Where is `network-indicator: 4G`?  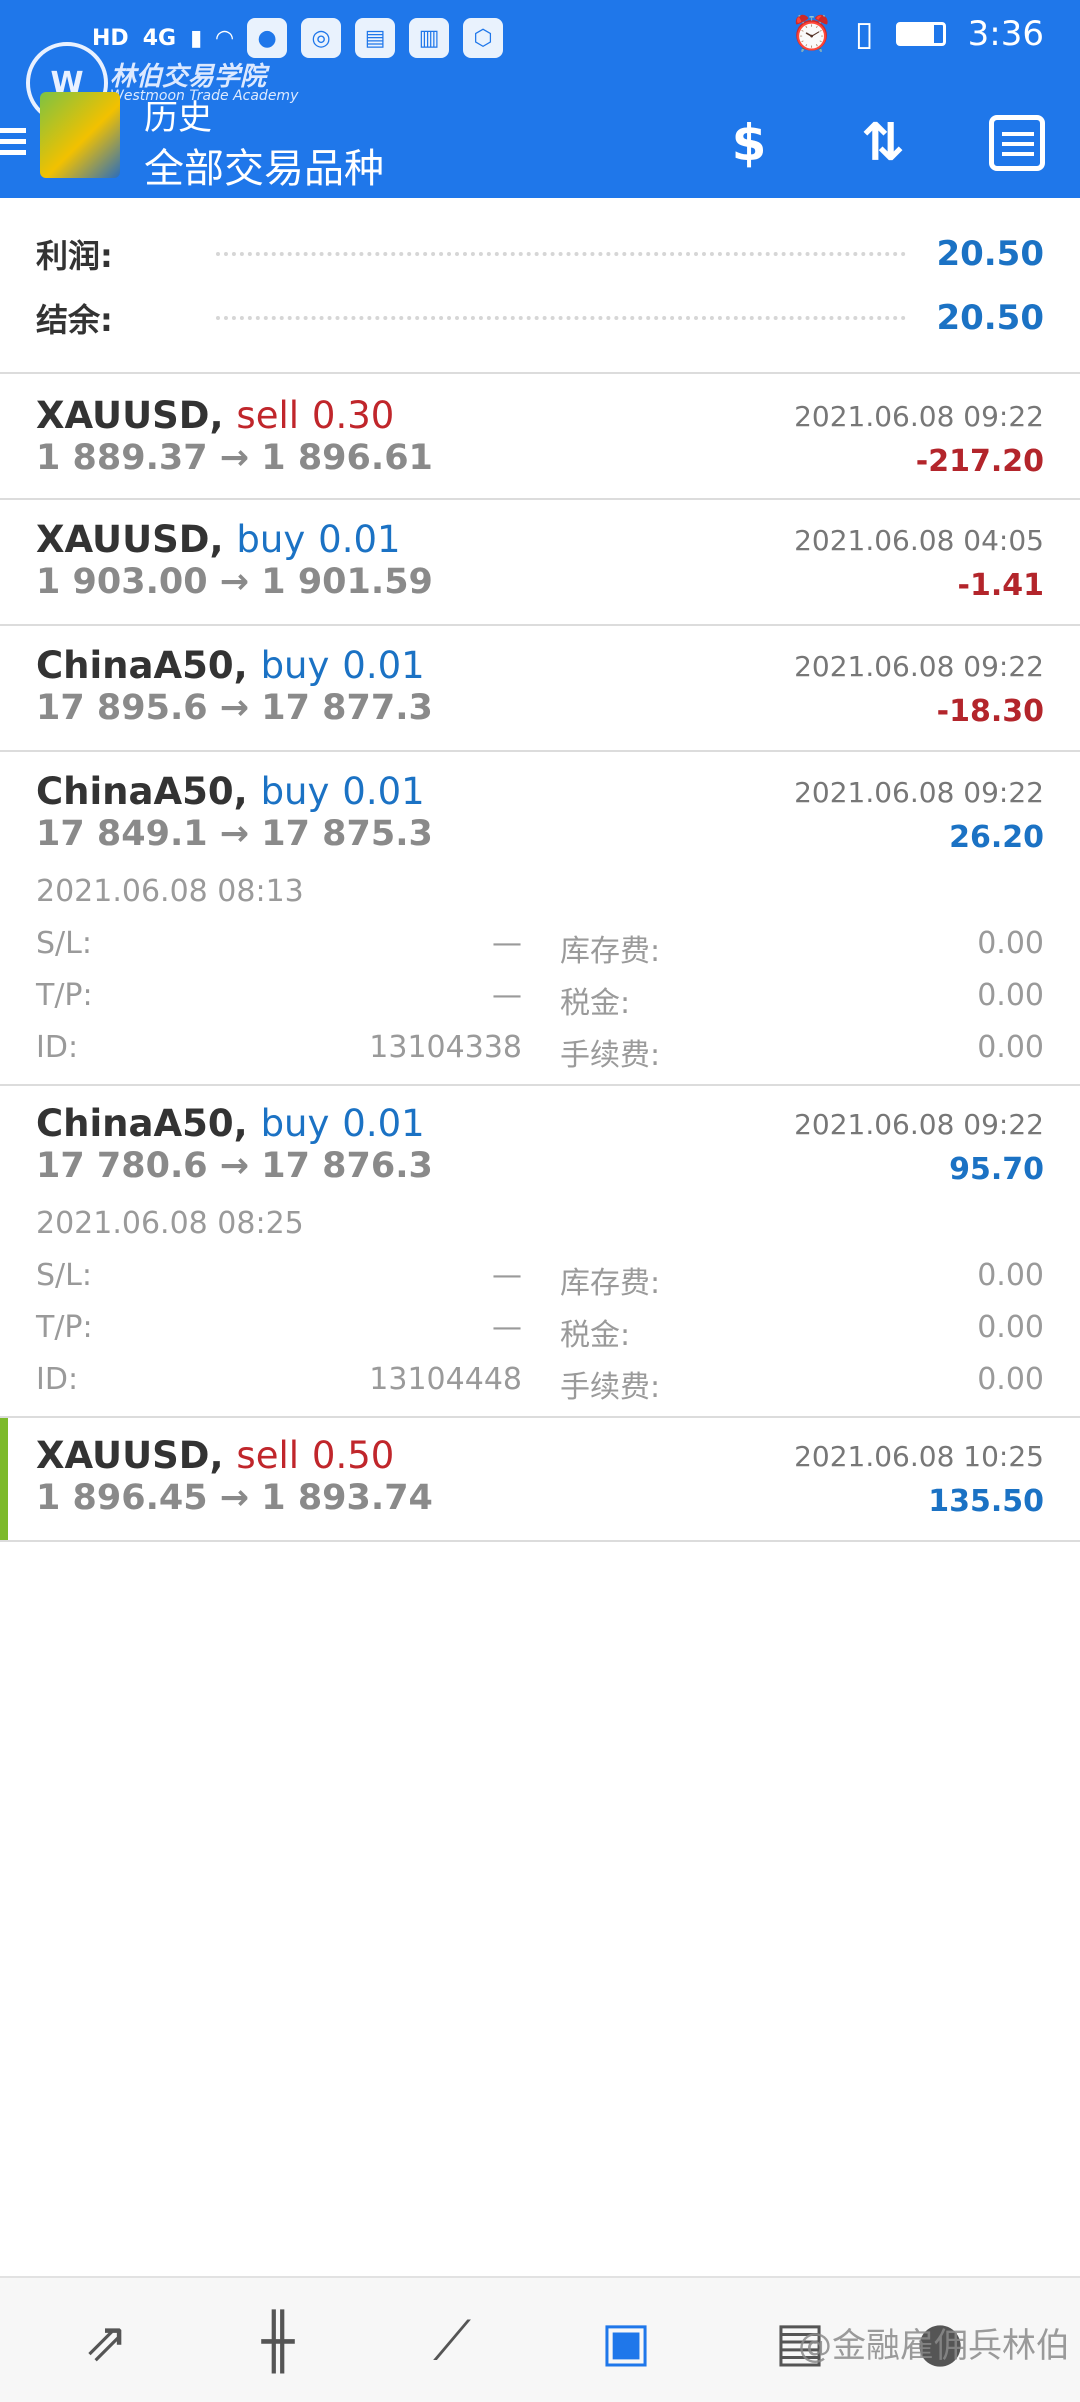
network-indicator: 4G is located at coordinates (159, 38).